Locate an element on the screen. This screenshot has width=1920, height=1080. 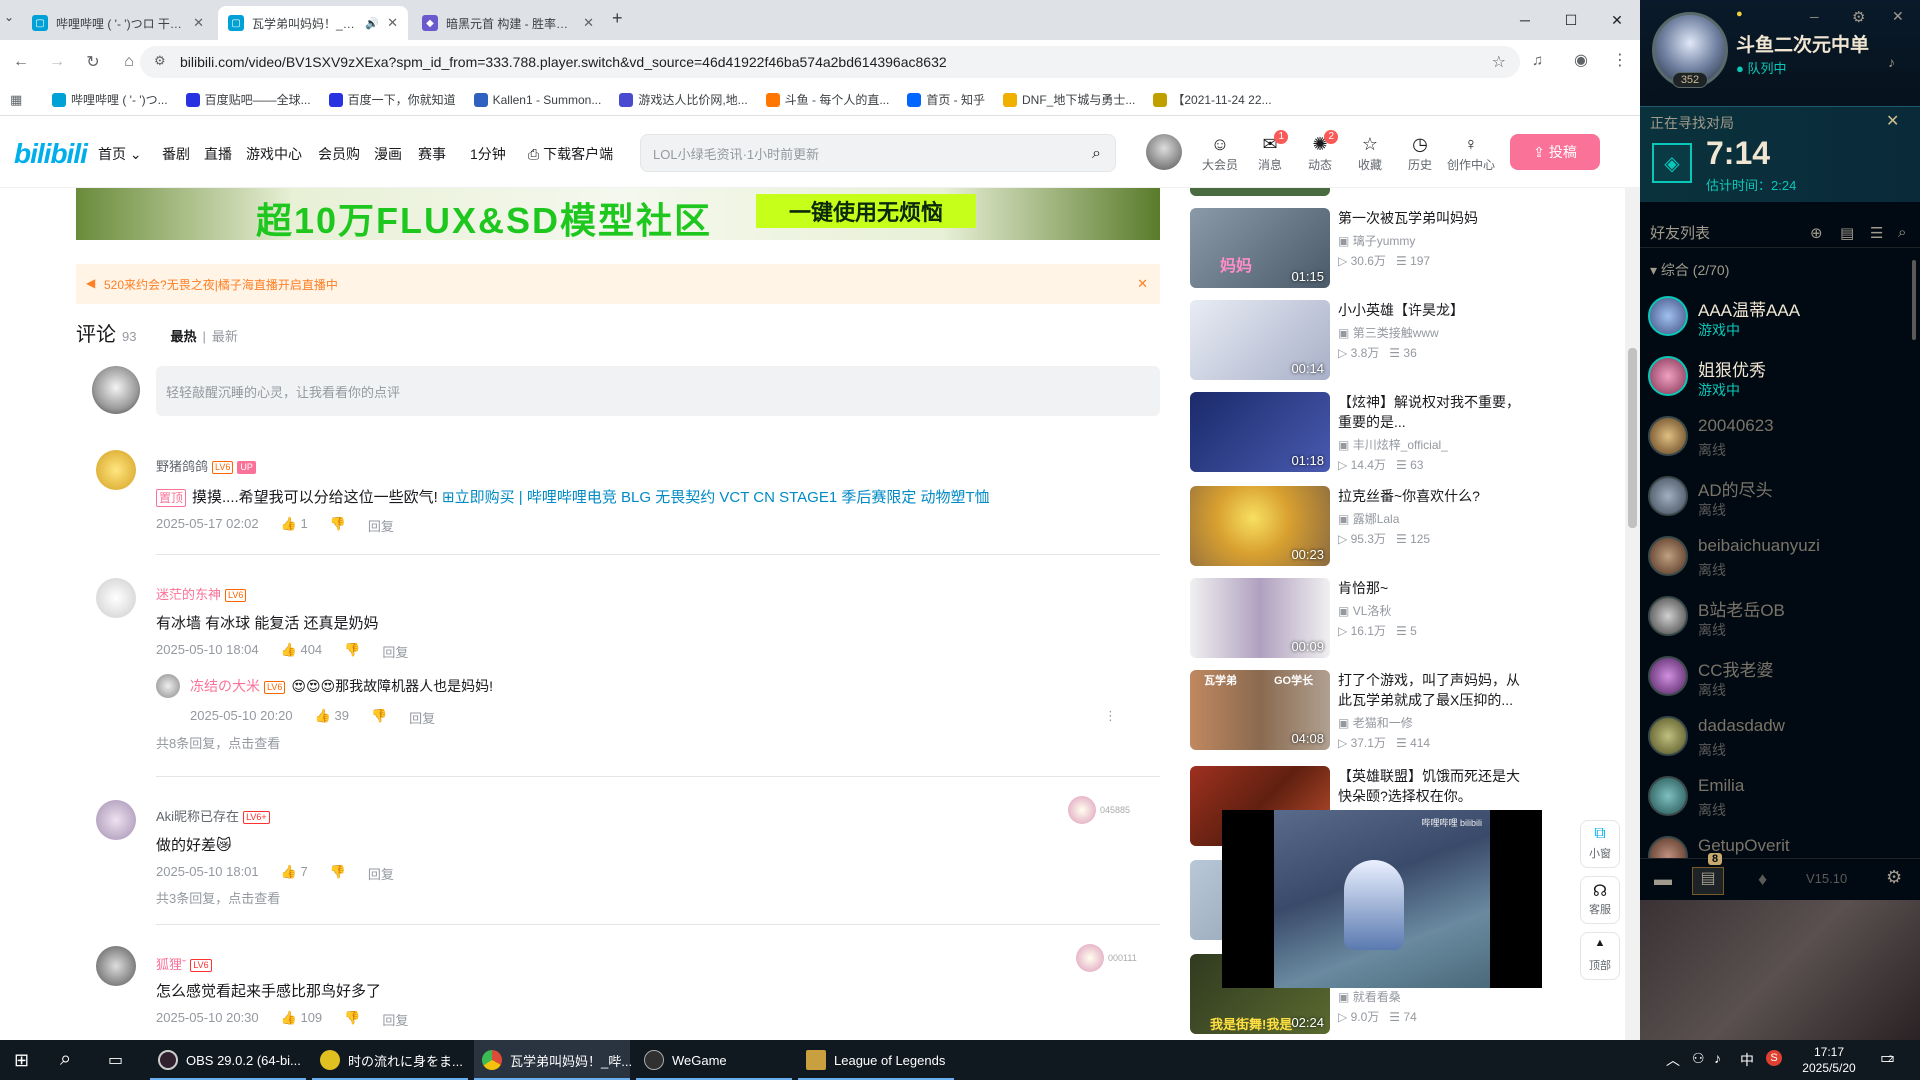
video-thumbnail: 00:09 is located at coordinates (1260, 618).